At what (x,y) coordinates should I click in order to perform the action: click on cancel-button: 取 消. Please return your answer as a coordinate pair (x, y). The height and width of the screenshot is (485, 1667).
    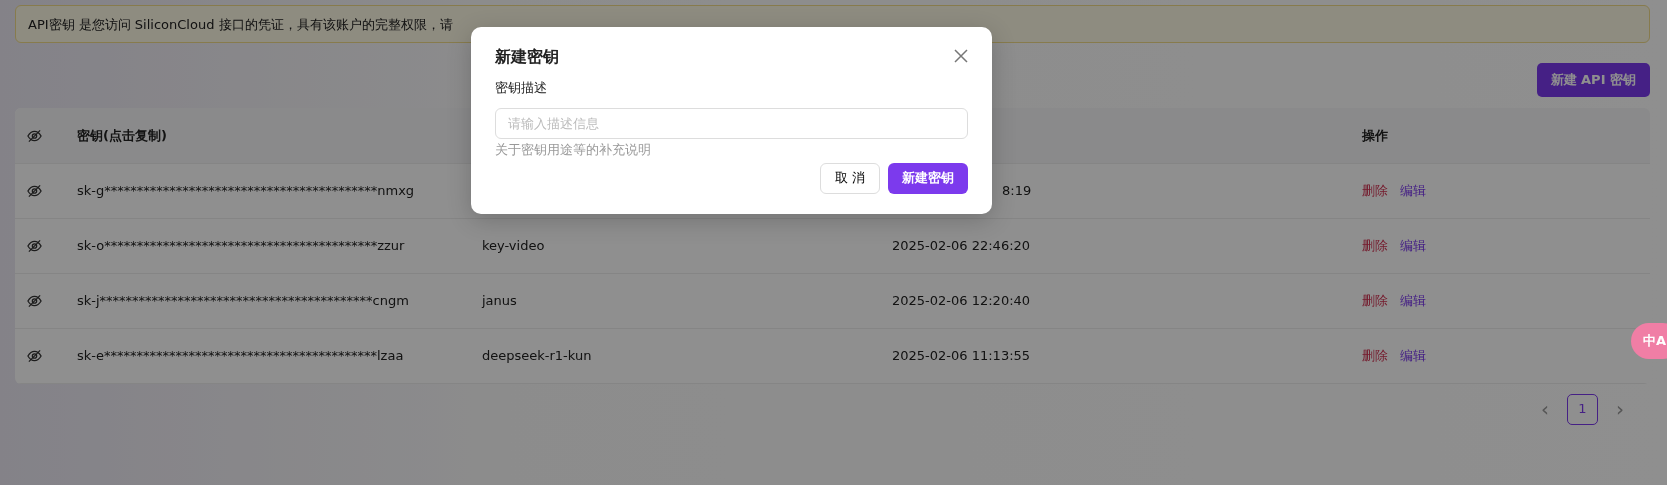
    Looking at the image, I should click on (849, 178).